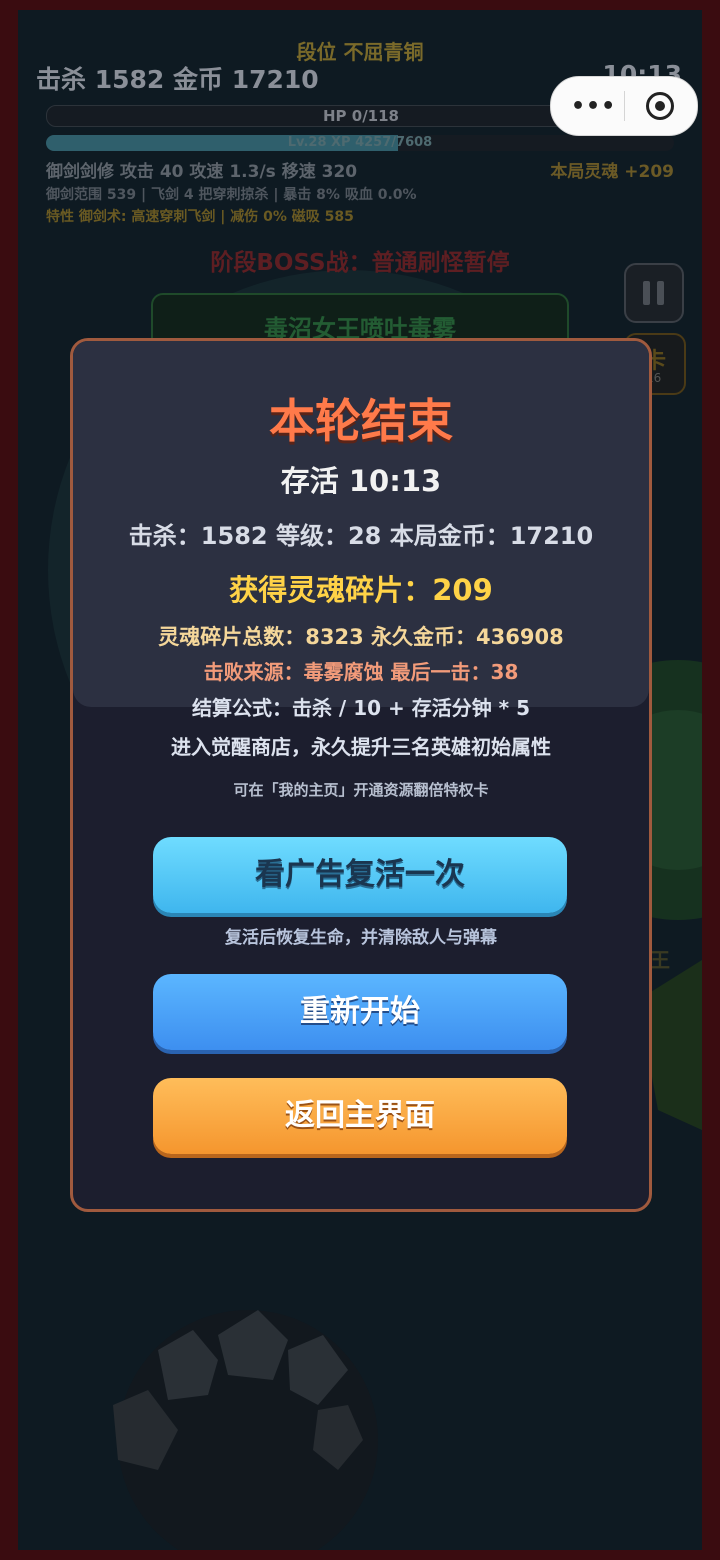  Describe the element at coordinates (361, 590) in the screenshot. I see `soul-shards-earned: 获得灵魂碎片：209` at that location.